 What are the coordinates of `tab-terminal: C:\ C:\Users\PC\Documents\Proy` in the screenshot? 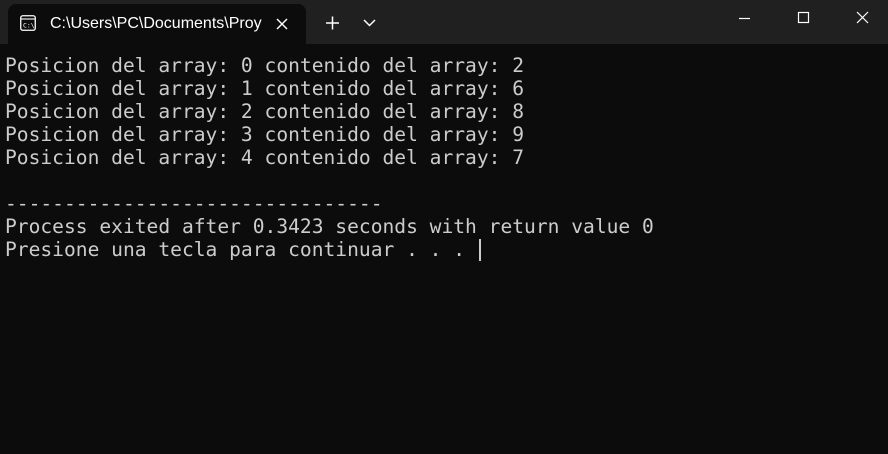 It's located at (157, 24).